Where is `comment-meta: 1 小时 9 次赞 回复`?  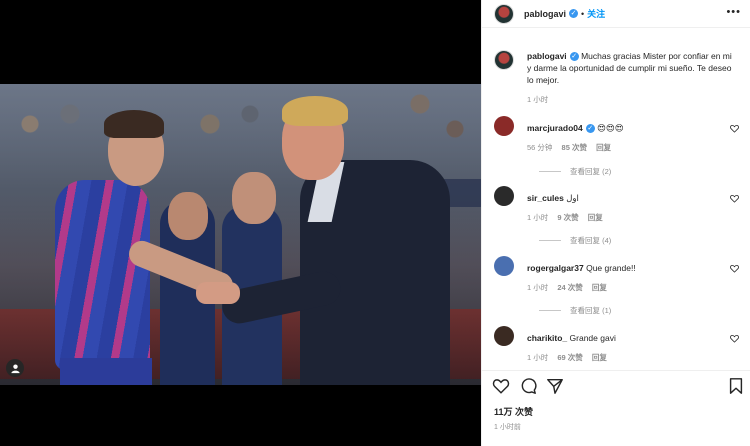 comment-meta: 1 小时 9 次赞 回复 is located at coordinates (568, 217).